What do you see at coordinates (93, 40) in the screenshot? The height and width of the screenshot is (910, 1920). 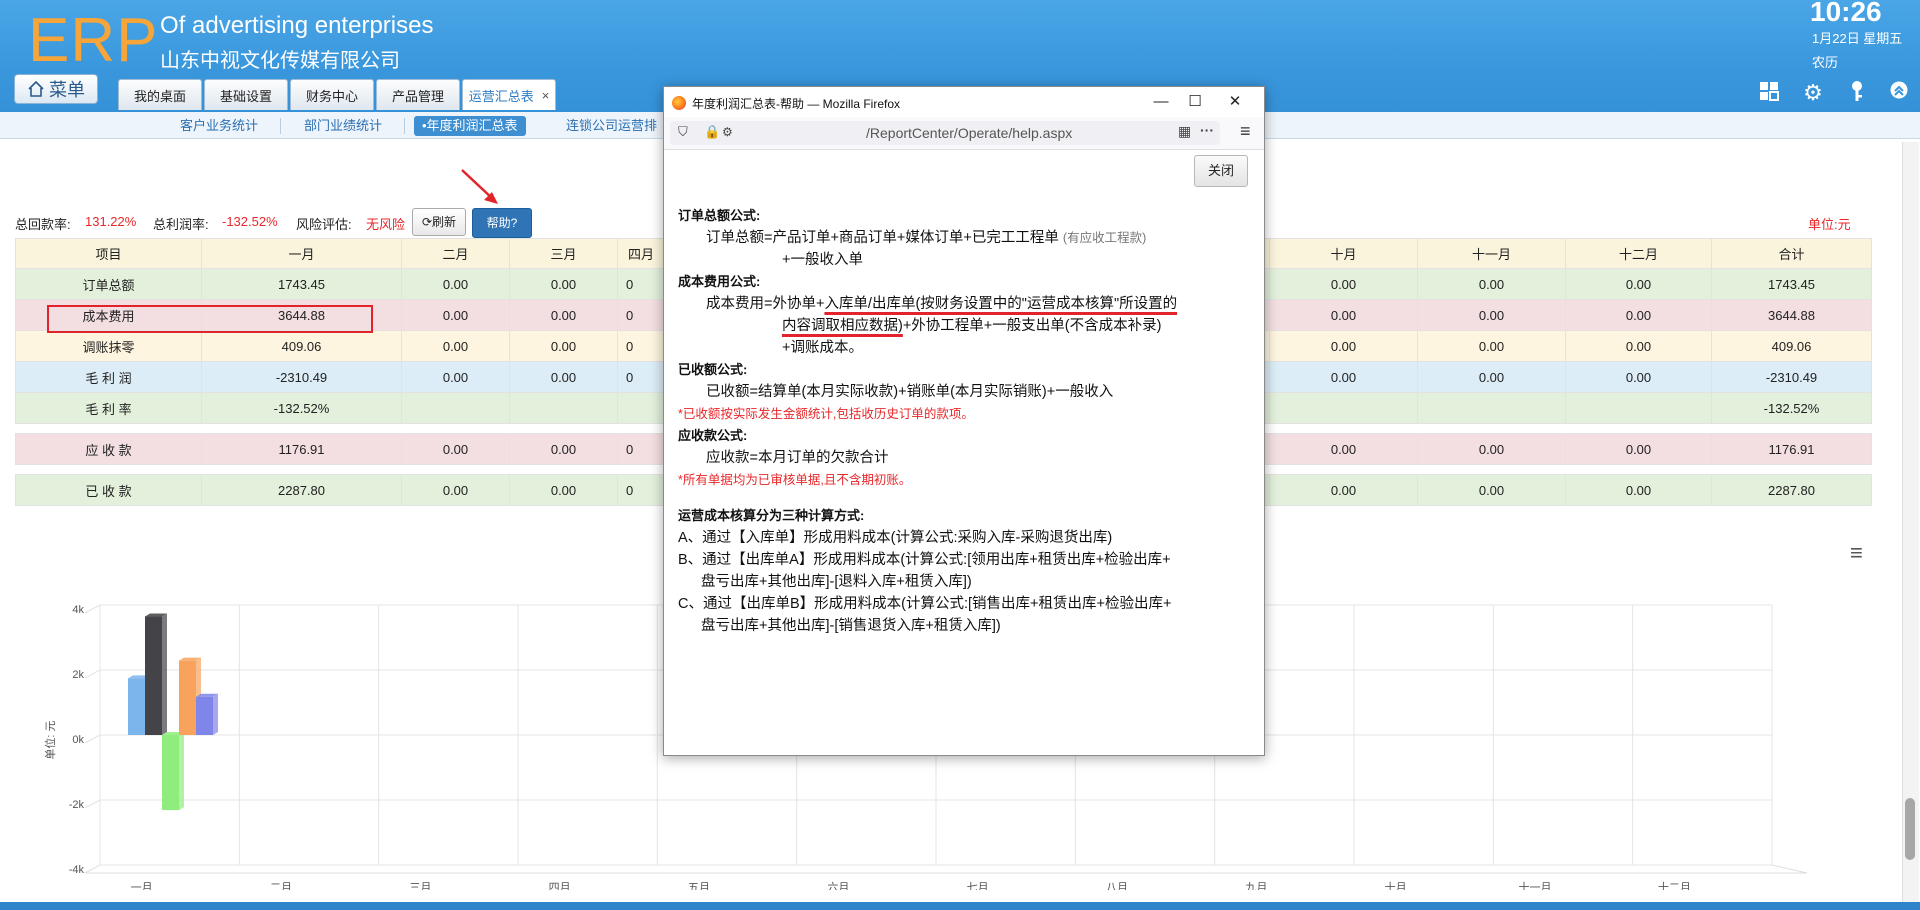 I see `erp-logo: ERP` at bounding box center [93, 40].